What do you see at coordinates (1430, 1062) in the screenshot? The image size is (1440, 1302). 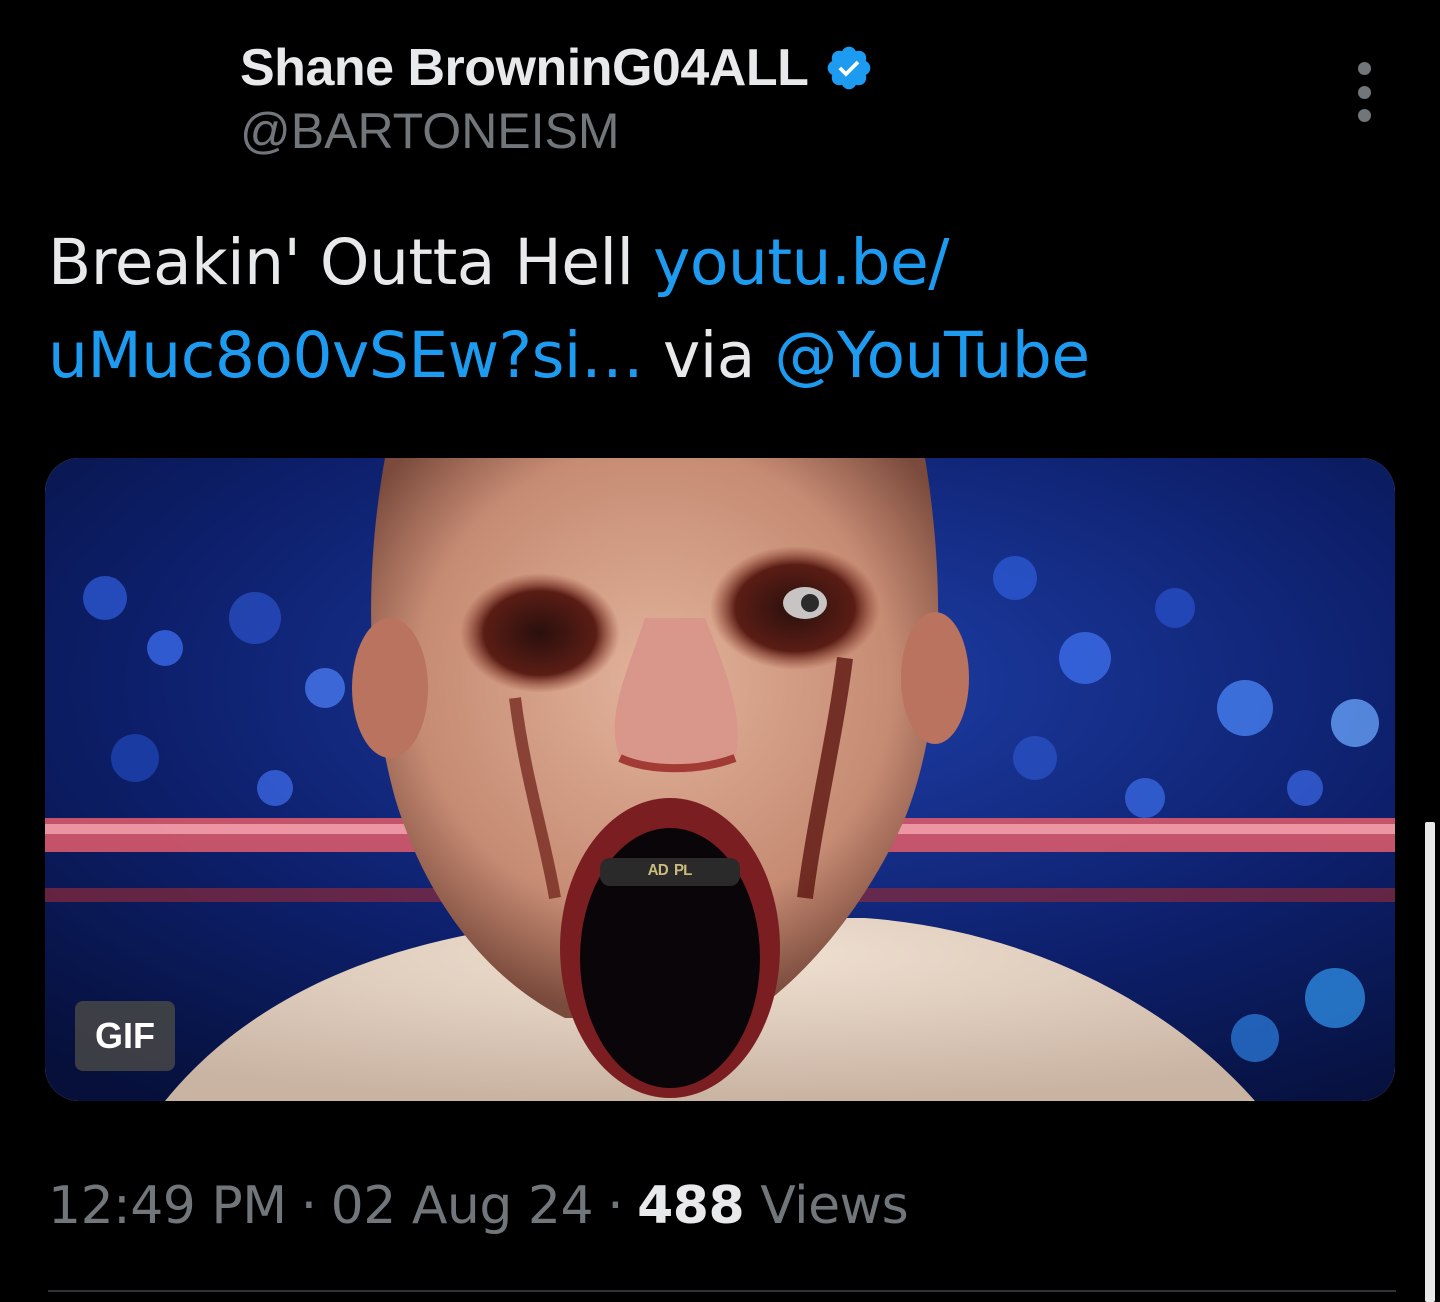 I see `scrollbar` at bounding box center [1430, 1062].